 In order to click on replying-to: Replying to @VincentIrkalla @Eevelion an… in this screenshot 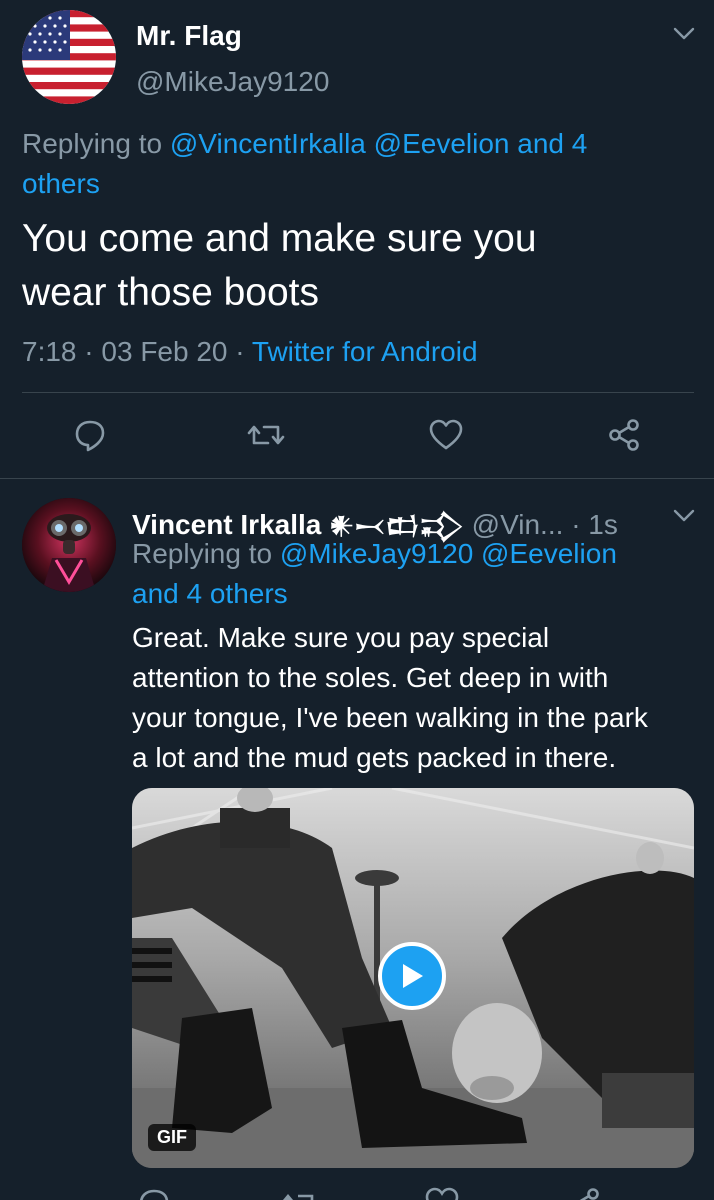, I will do `click(362, 164)`.